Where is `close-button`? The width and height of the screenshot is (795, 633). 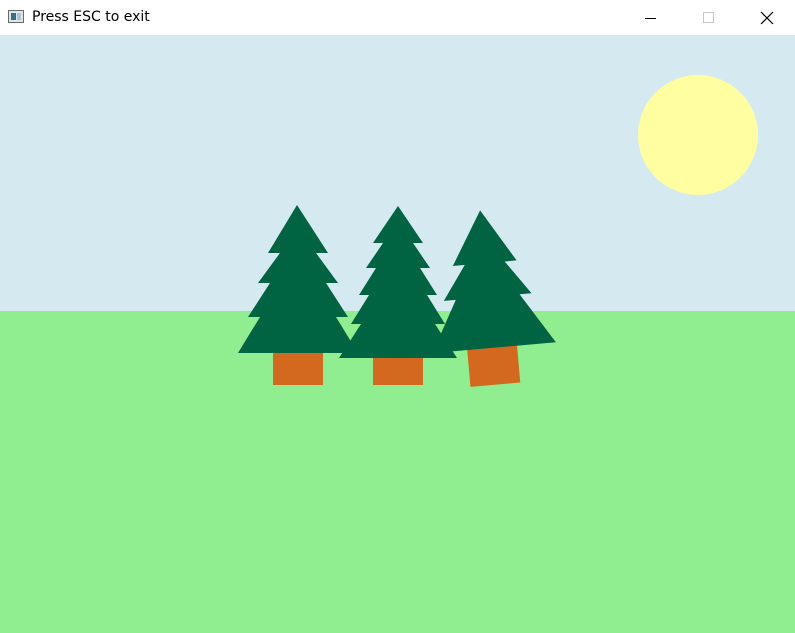 close-button is located at coordinates (766, 17).